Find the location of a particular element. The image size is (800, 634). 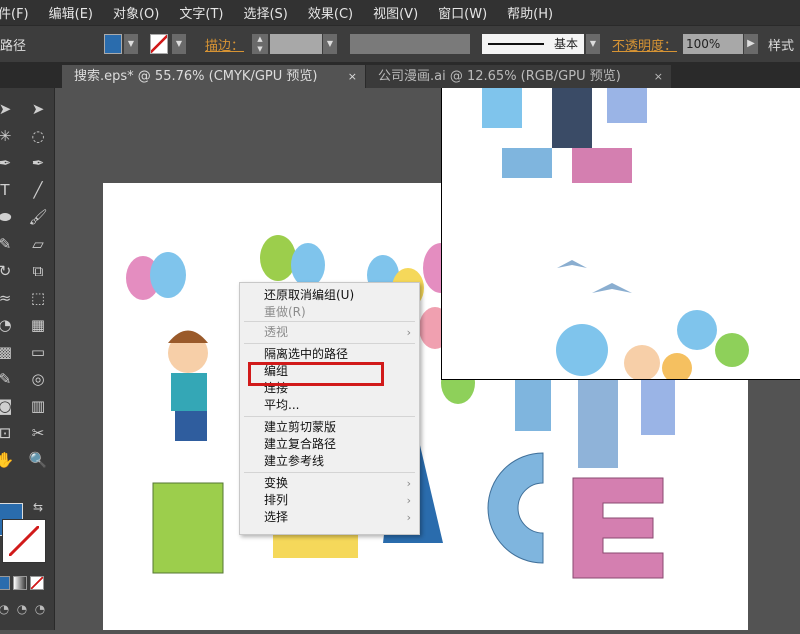

menu-item-label: 建立参考线 is located at coordinates (294, 461).